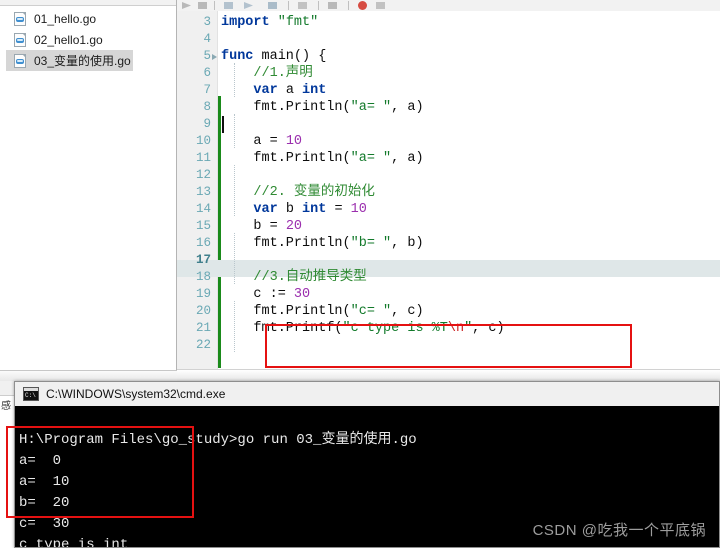 The image size is (720, 548). I want to click on console-title-bar: C:\ C:\WINDOWS\system32\cmd.exe, so click(367, 394).